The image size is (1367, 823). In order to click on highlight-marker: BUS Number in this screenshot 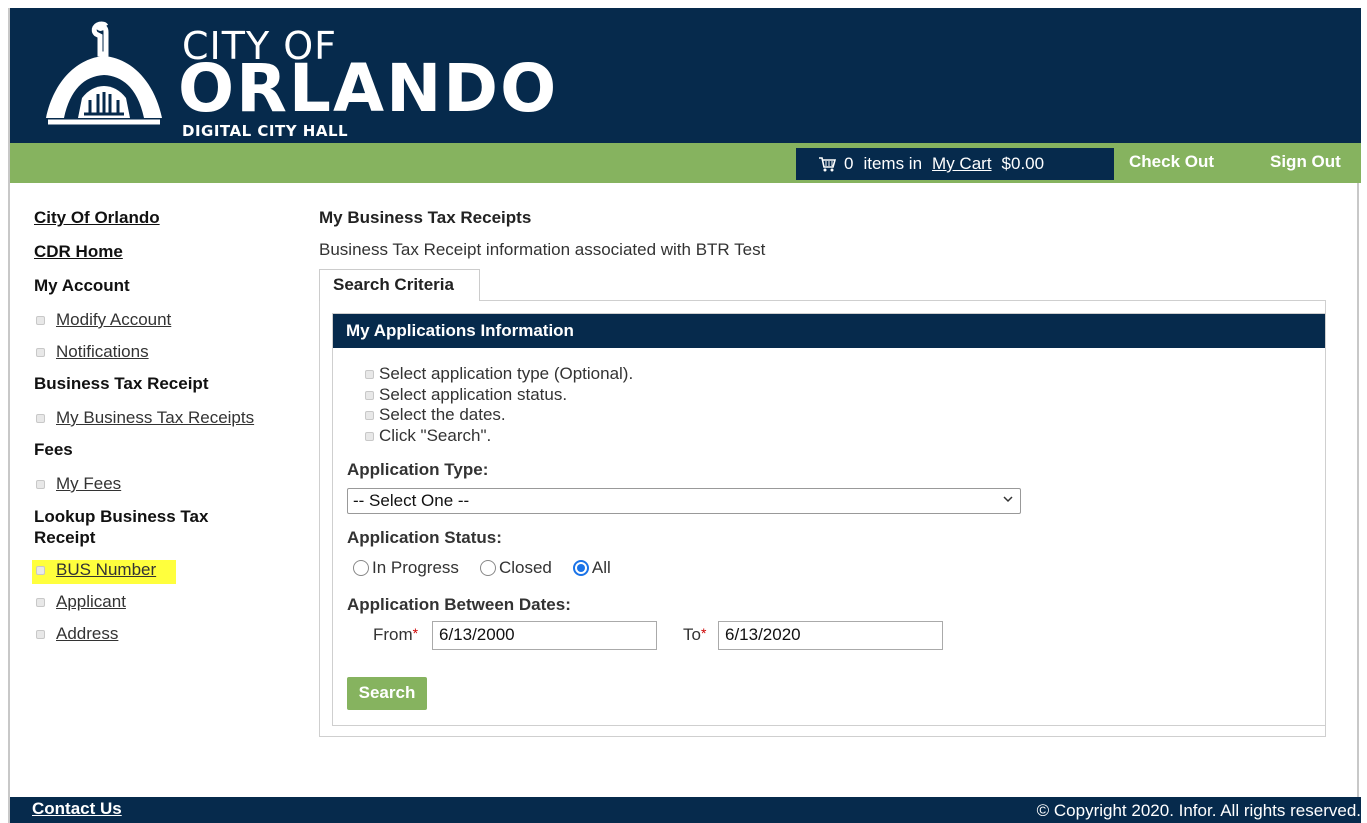, I will do `click(104, 572)`.